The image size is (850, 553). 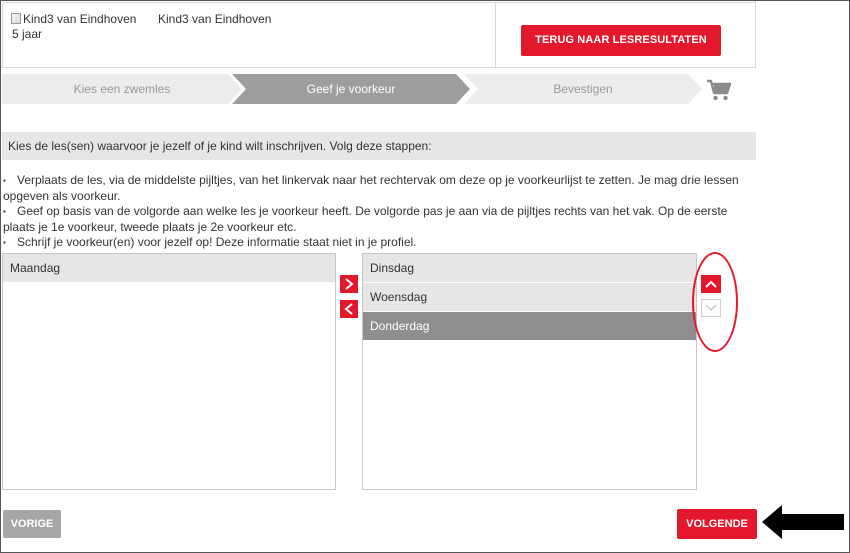 I want to click on list-item: Maandag, so click(x=169, y=268).